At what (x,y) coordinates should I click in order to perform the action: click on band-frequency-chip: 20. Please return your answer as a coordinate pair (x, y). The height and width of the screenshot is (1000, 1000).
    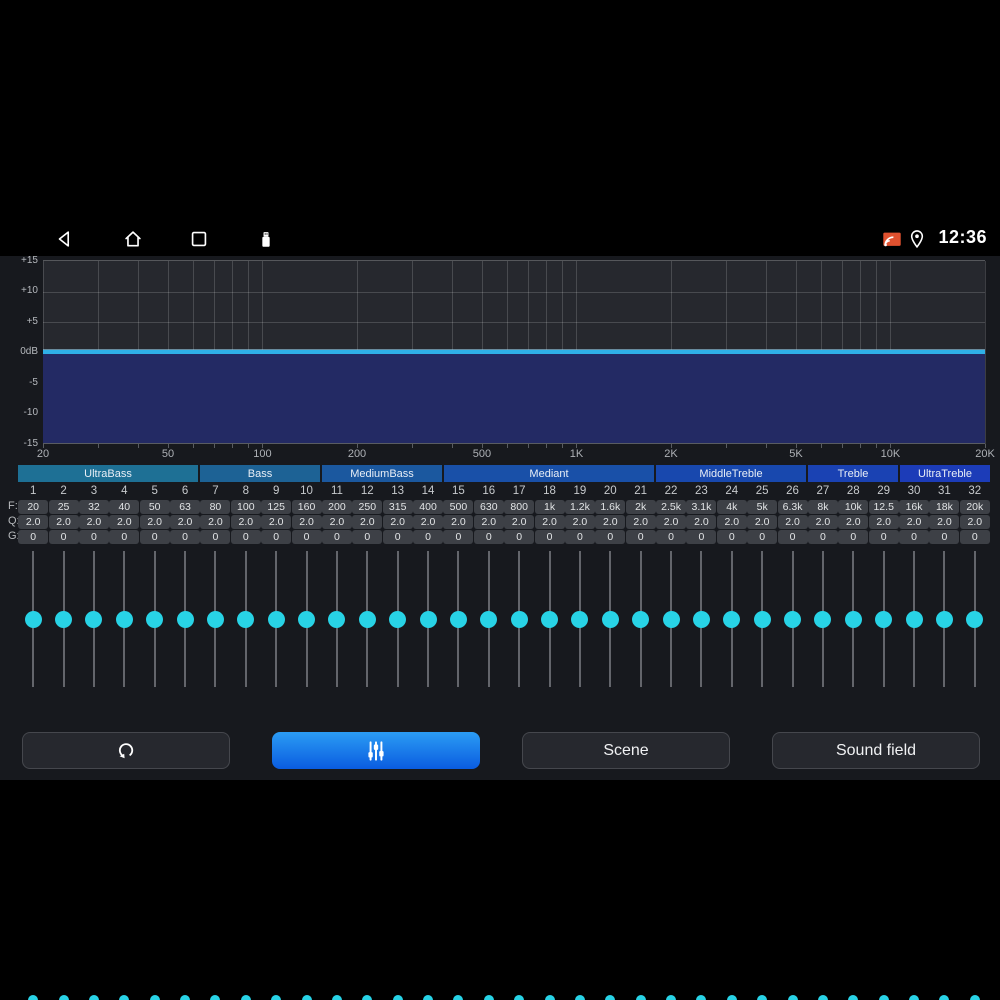
    Looking at the image, I should click on (33, 507).